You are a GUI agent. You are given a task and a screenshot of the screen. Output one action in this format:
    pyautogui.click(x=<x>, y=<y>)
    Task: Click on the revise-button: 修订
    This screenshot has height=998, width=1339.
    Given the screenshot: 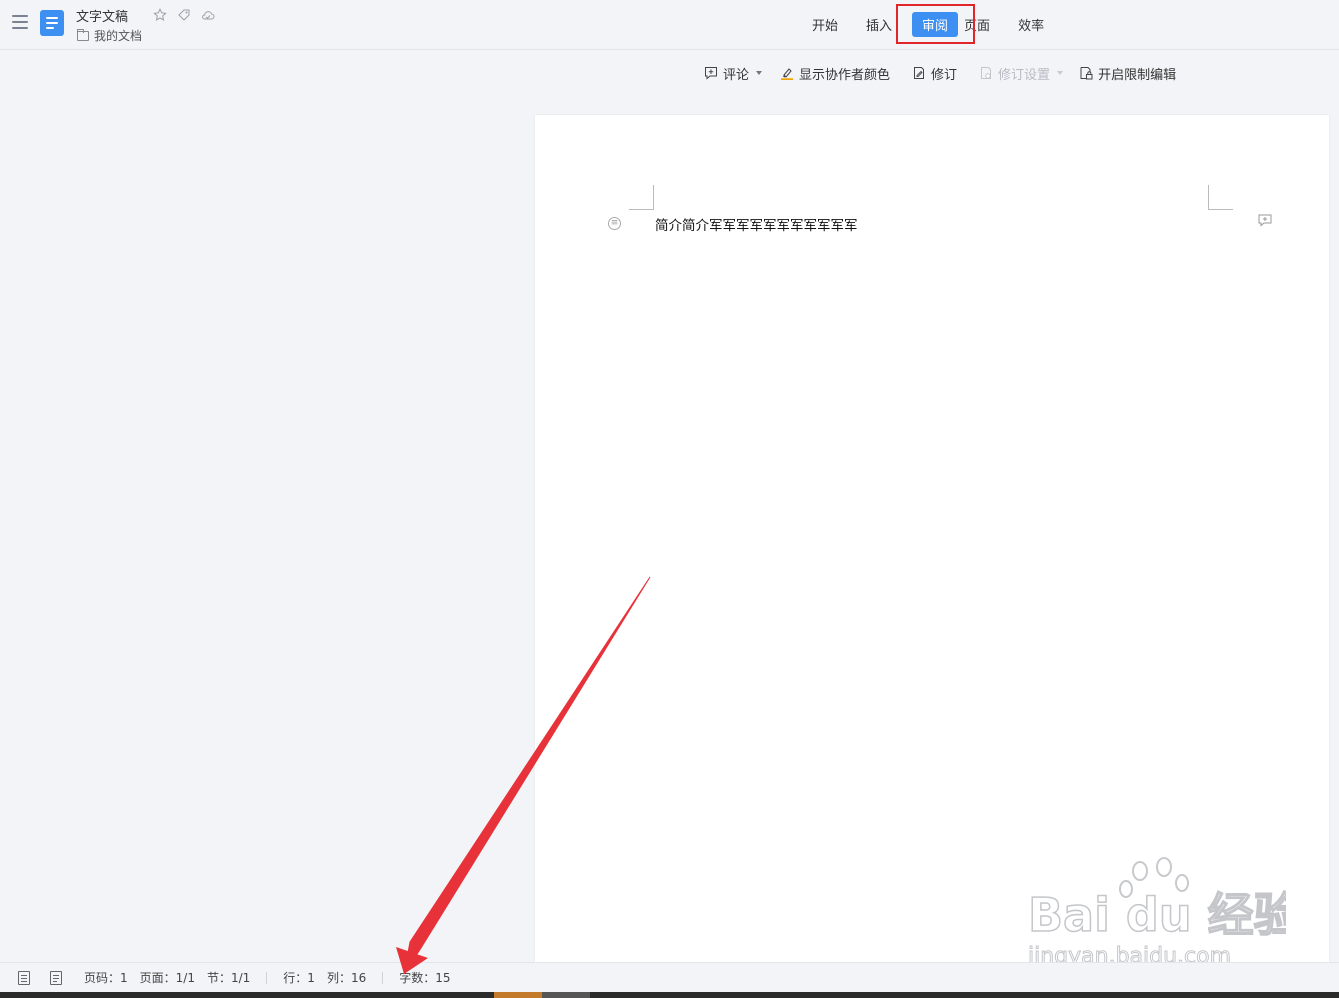 What is the action you would take?
    pyautogui.click(x=934, y=73)
    